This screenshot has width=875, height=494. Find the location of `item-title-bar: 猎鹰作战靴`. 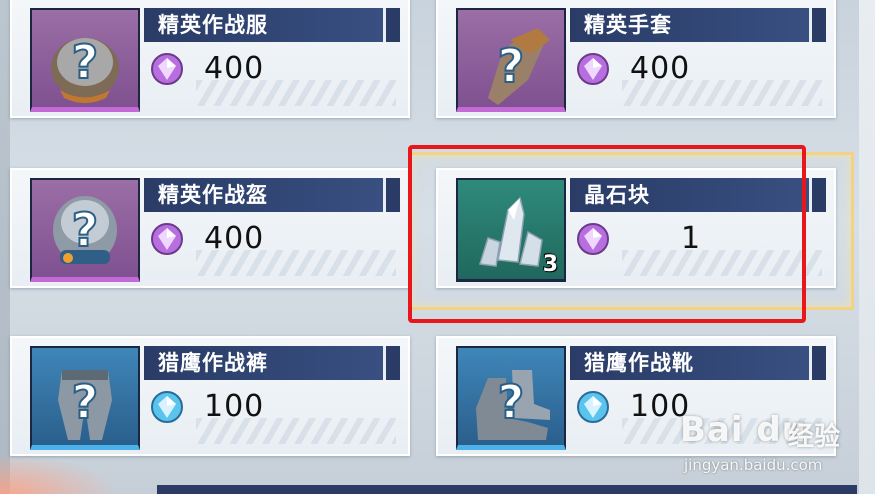

item-title-bar: 猎鹰作战靴 is located at coordinates (698, 363).